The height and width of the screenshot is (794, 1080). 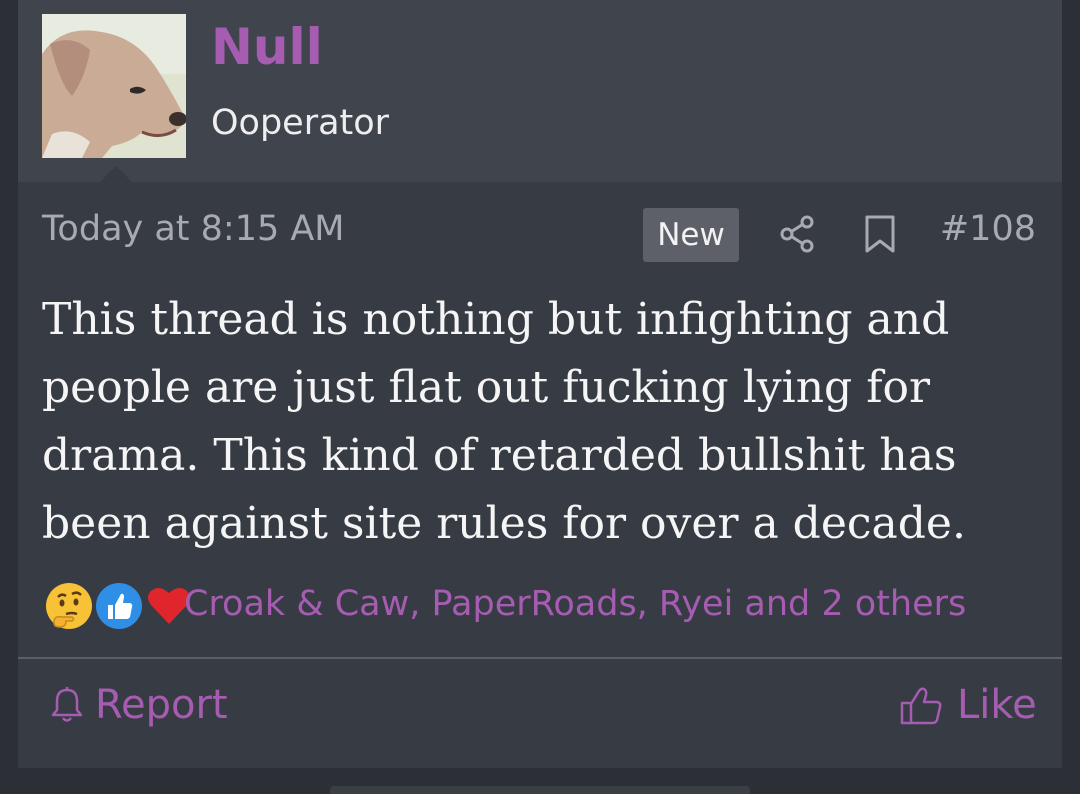 I want to click on post-timestamp: Today at 8:15 AM, so click(x=193, y=229).